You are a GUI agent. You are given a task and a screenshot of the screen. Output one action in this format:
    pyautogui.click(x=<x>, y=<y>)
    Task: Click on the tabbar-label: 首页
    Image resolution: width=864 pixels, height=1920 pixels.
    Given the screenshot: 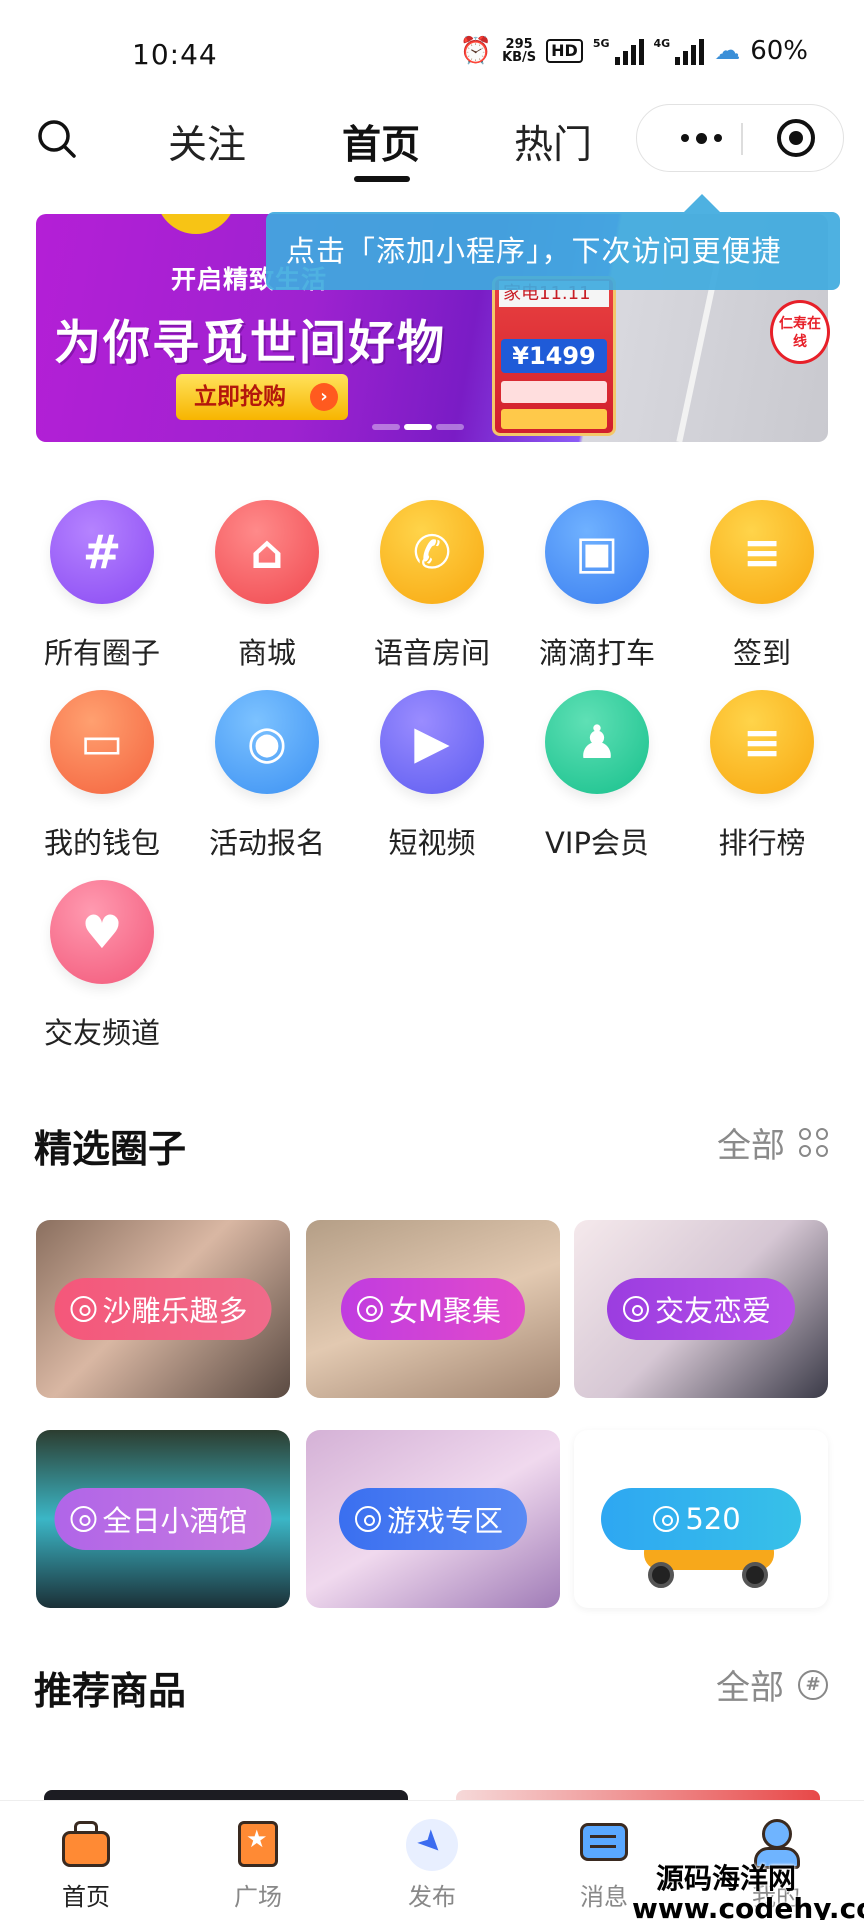 What is the action you would take?
    pyautogui.click(x=86, y=1897)
    